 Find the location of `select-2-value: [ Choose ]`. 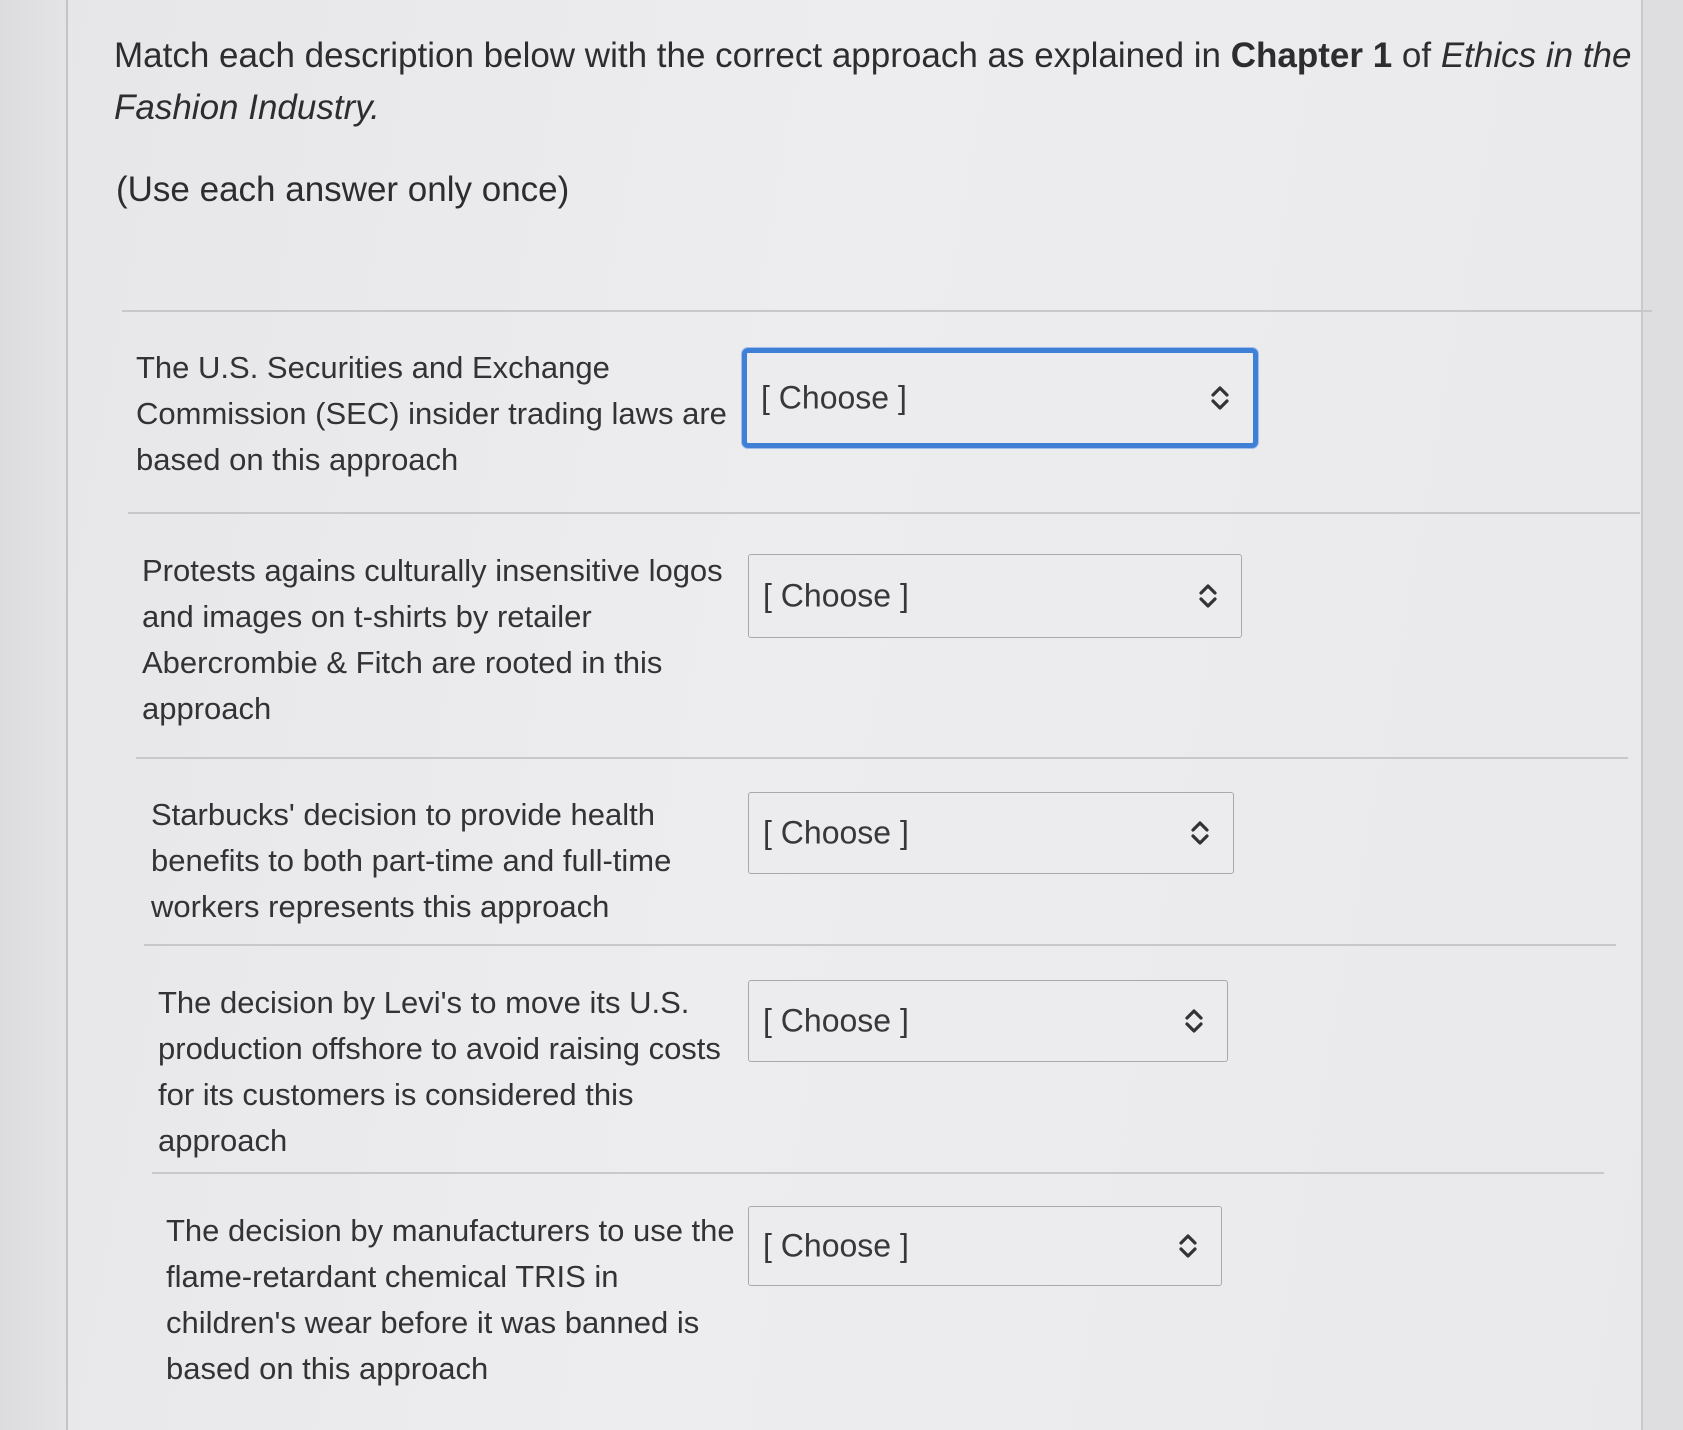

select-2-value: [ Choose ] is located at coordinates (836, 595).